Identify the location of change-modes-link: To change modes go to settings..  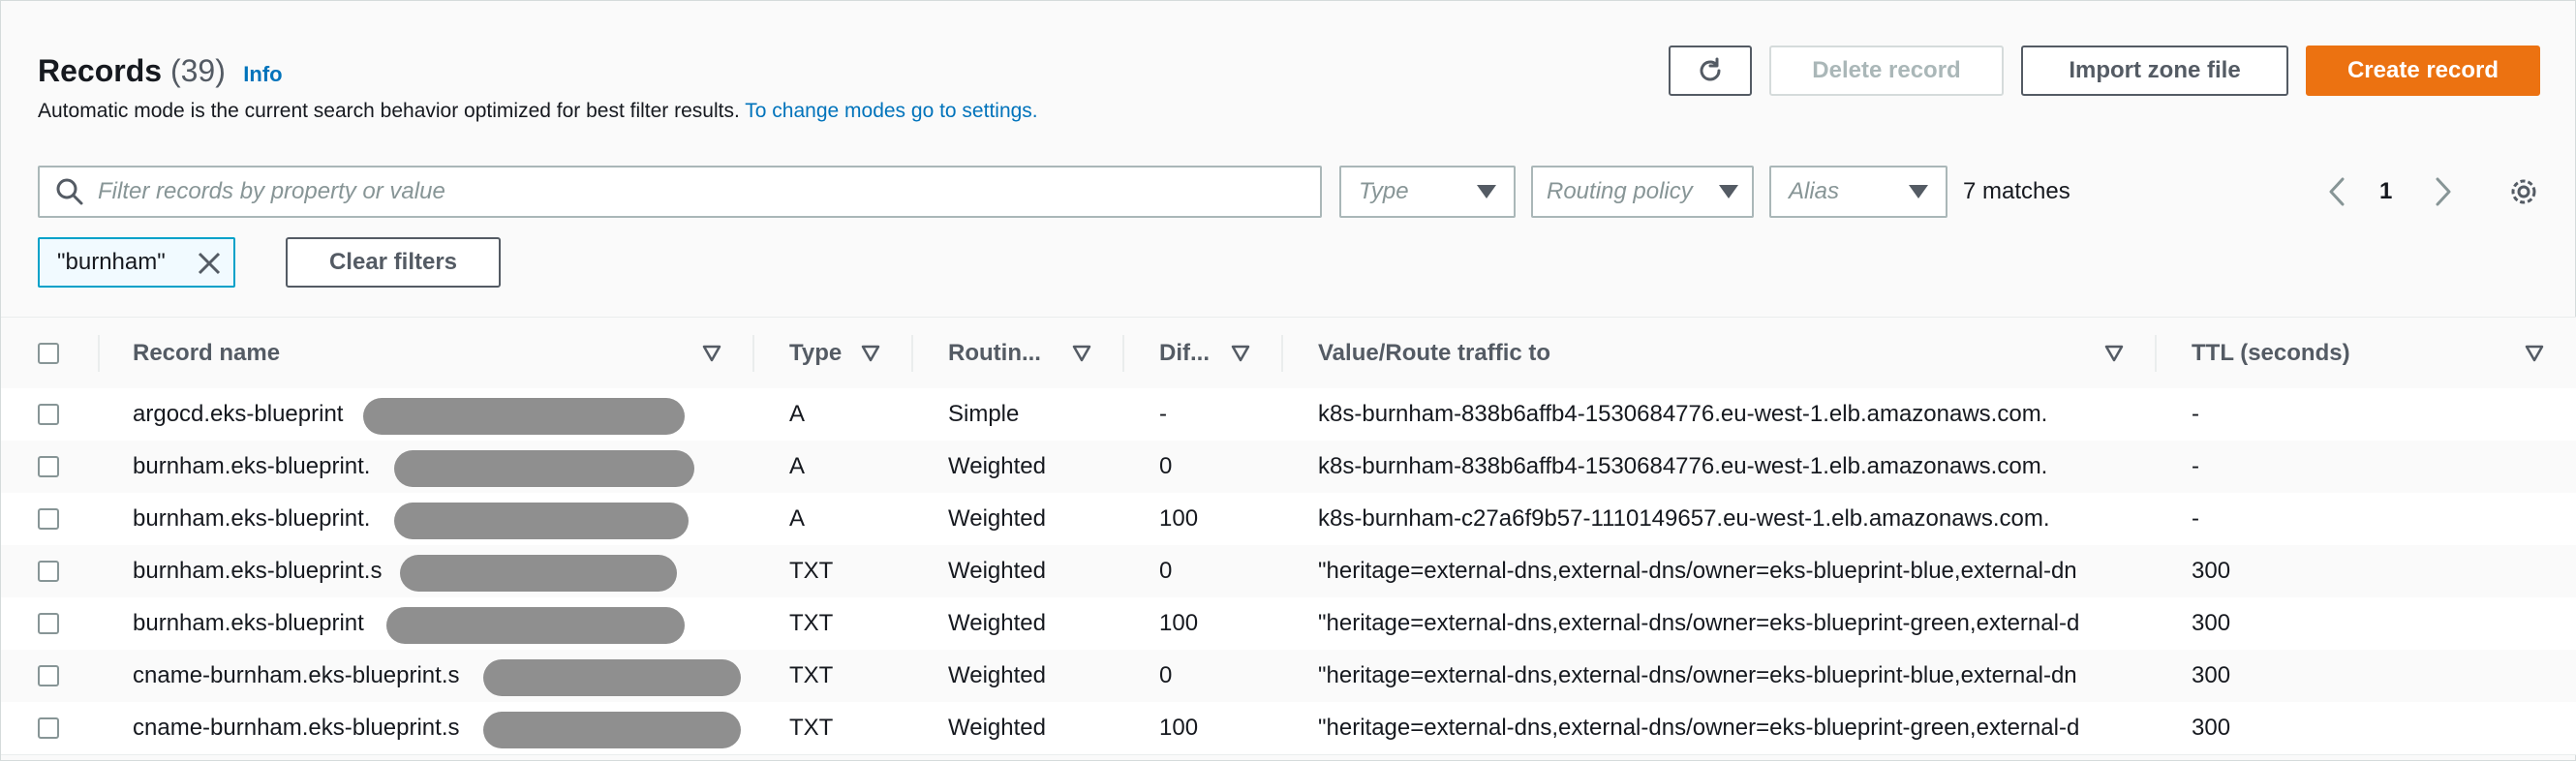
(891, 111).